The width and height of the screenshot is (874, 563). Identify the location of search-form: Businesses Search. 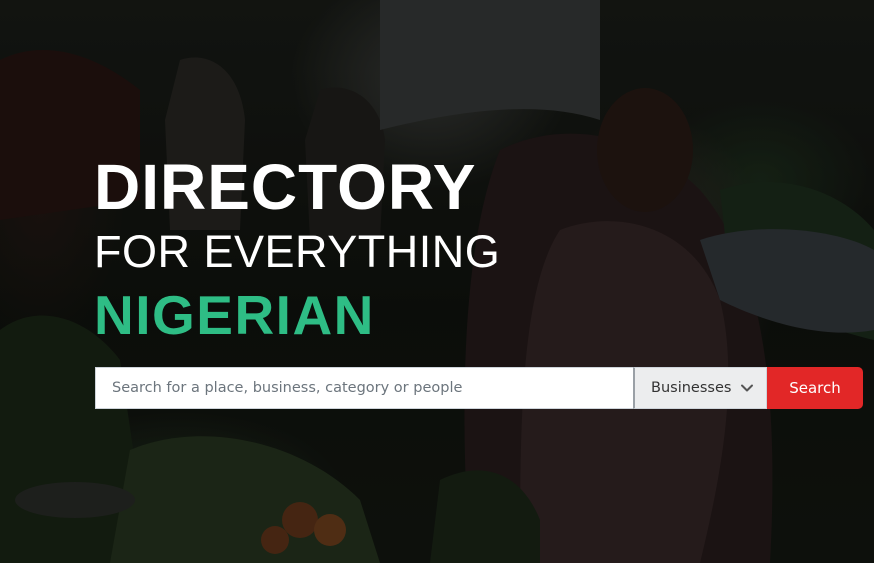
(479, 388).